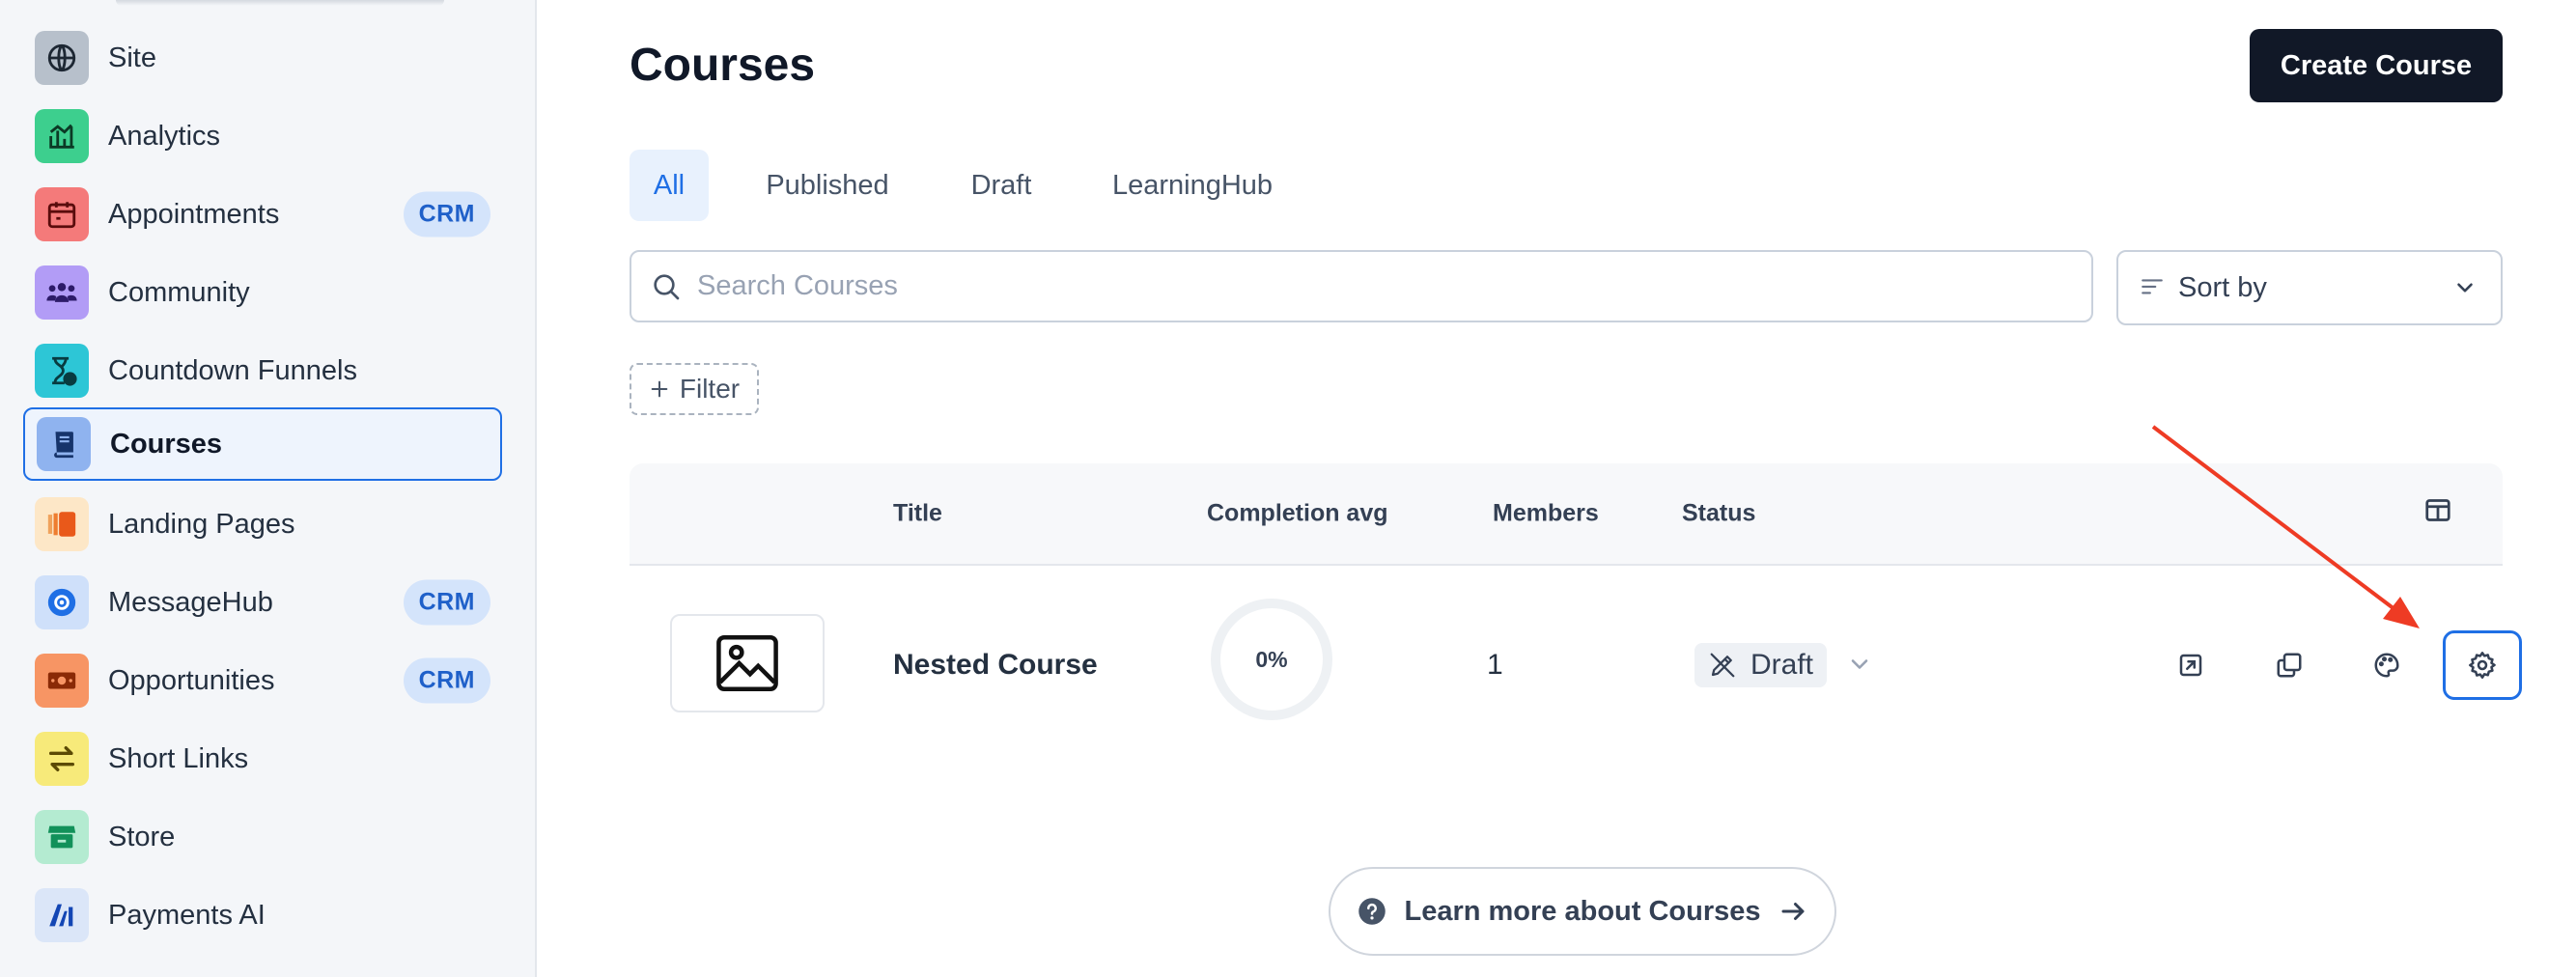 The width and height of the screenshot is (2576, 977). Describe the element at coordinates (62, 214) in the screenshot. I see `calendar-icon` at that location.